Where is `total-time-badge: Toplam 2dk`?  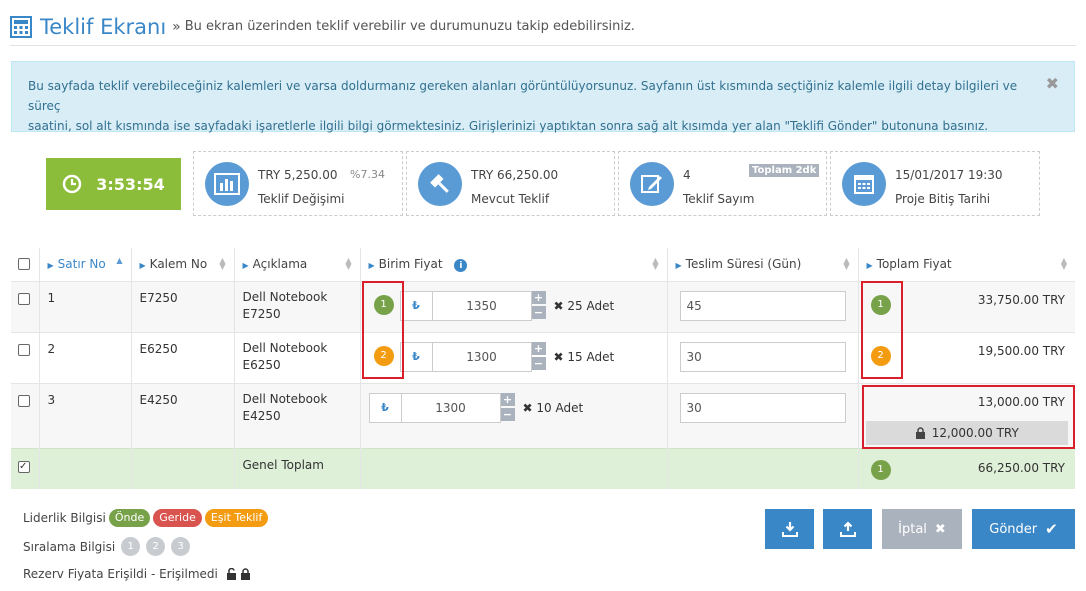
total-time-badge: Toplam 2dk is located at coordinates (784, 170).